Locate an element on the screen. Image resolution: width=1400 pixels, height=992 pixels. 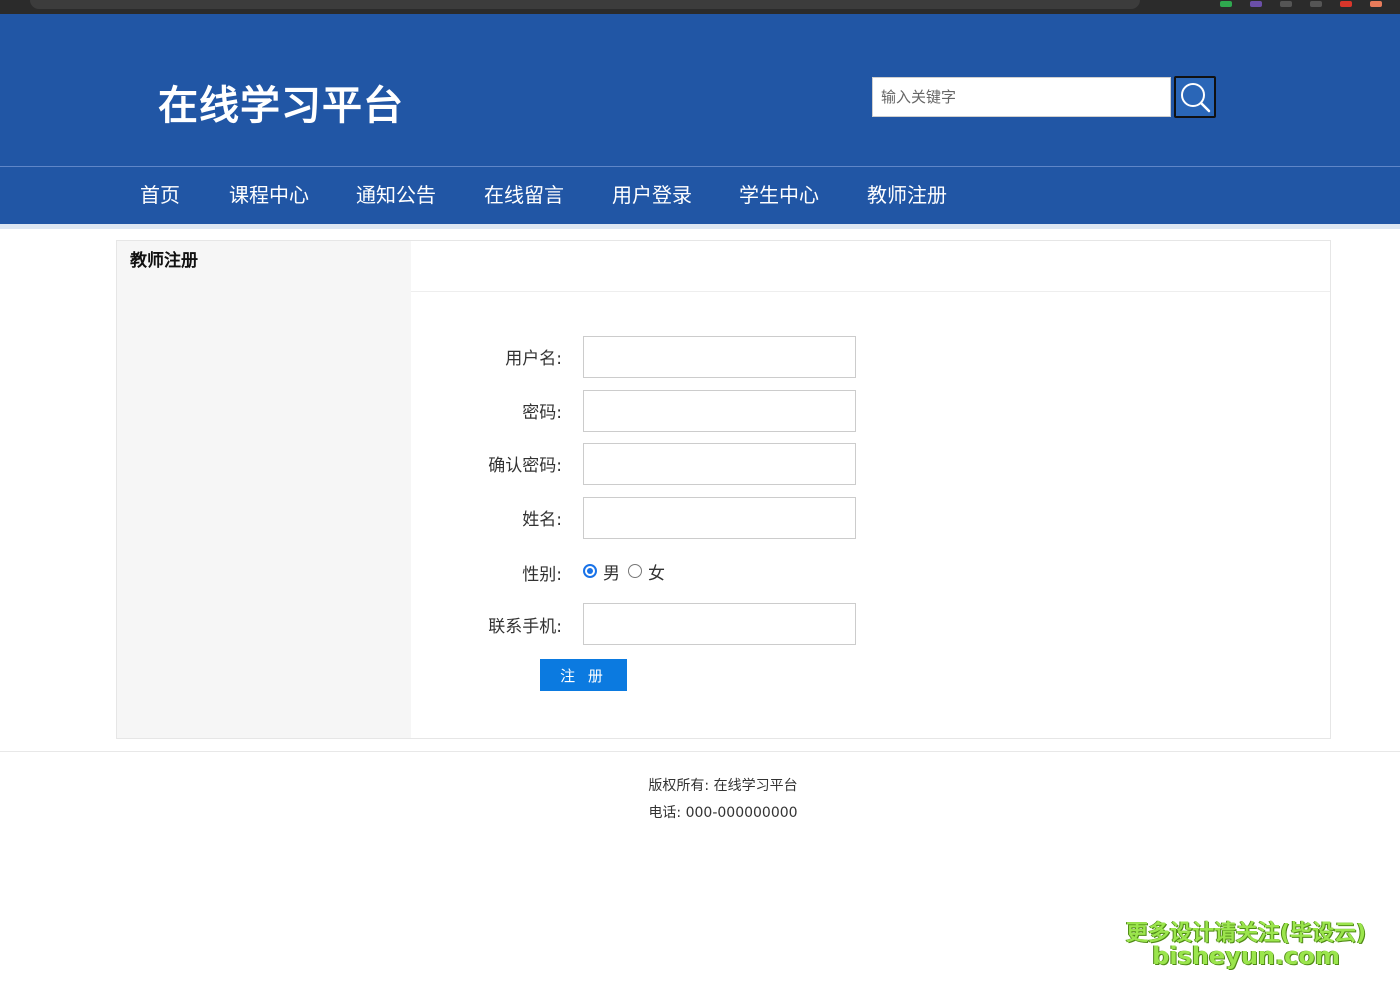
nav-item-courses: 课程中心 is located at coordinates (269, 195).